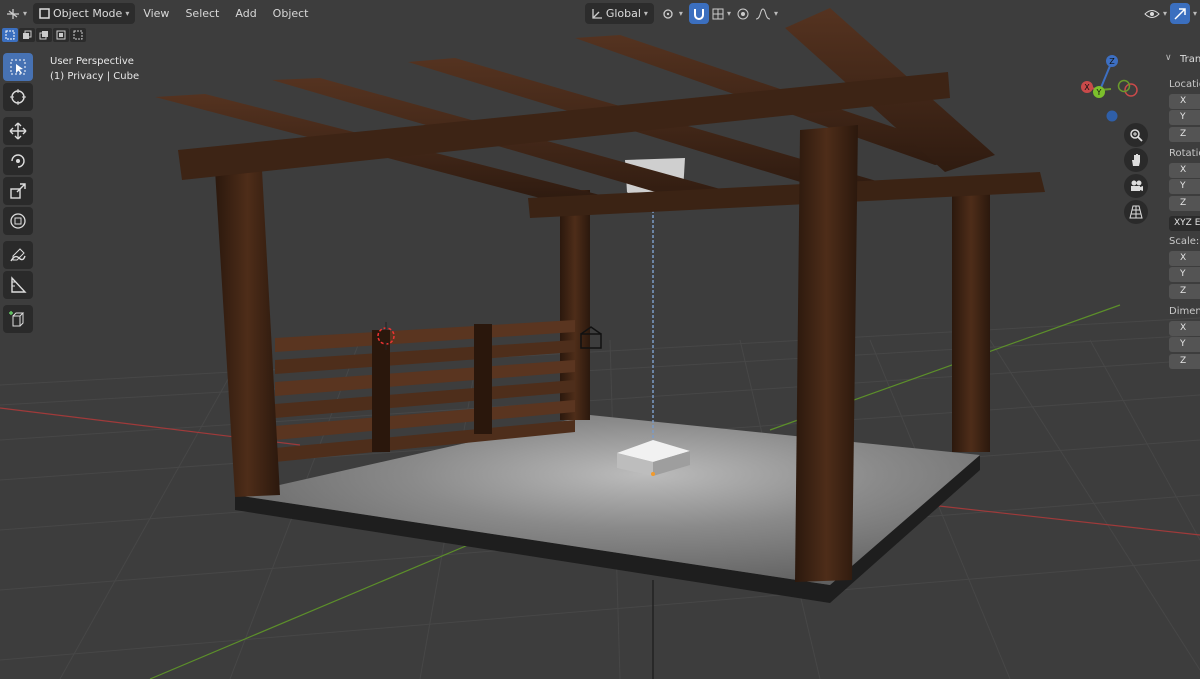  I want to click on add-cube-icon, so click(17, 319).